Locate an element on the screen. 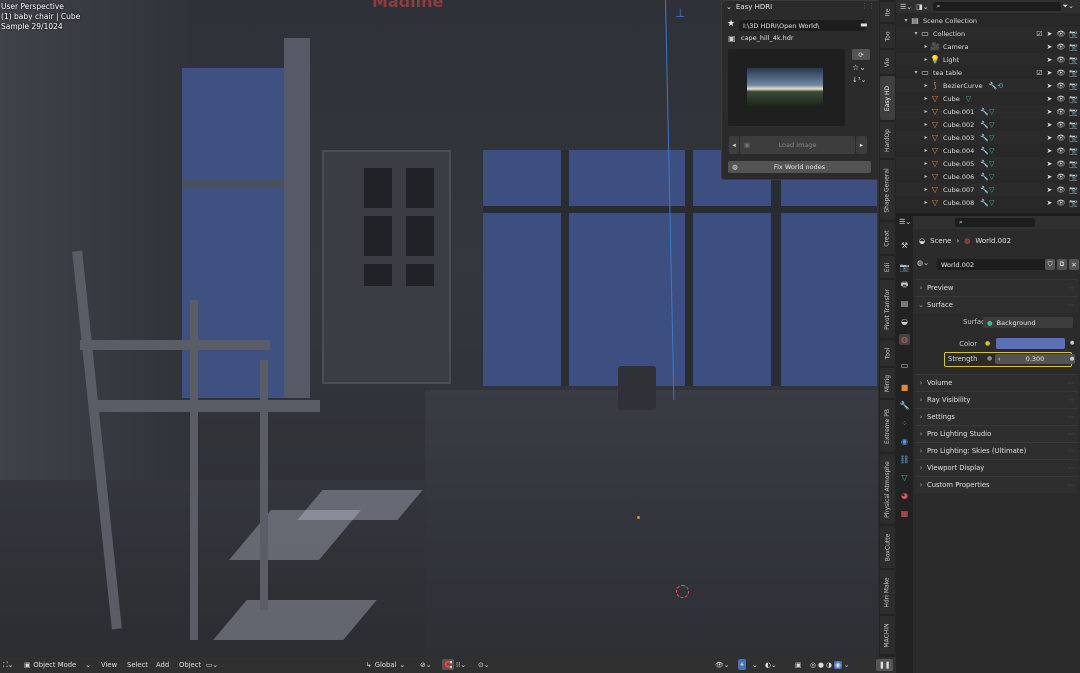  outliner-row: ▸ 💡 Light ➤ 👁 📷 is located at coordinates (988, 59).